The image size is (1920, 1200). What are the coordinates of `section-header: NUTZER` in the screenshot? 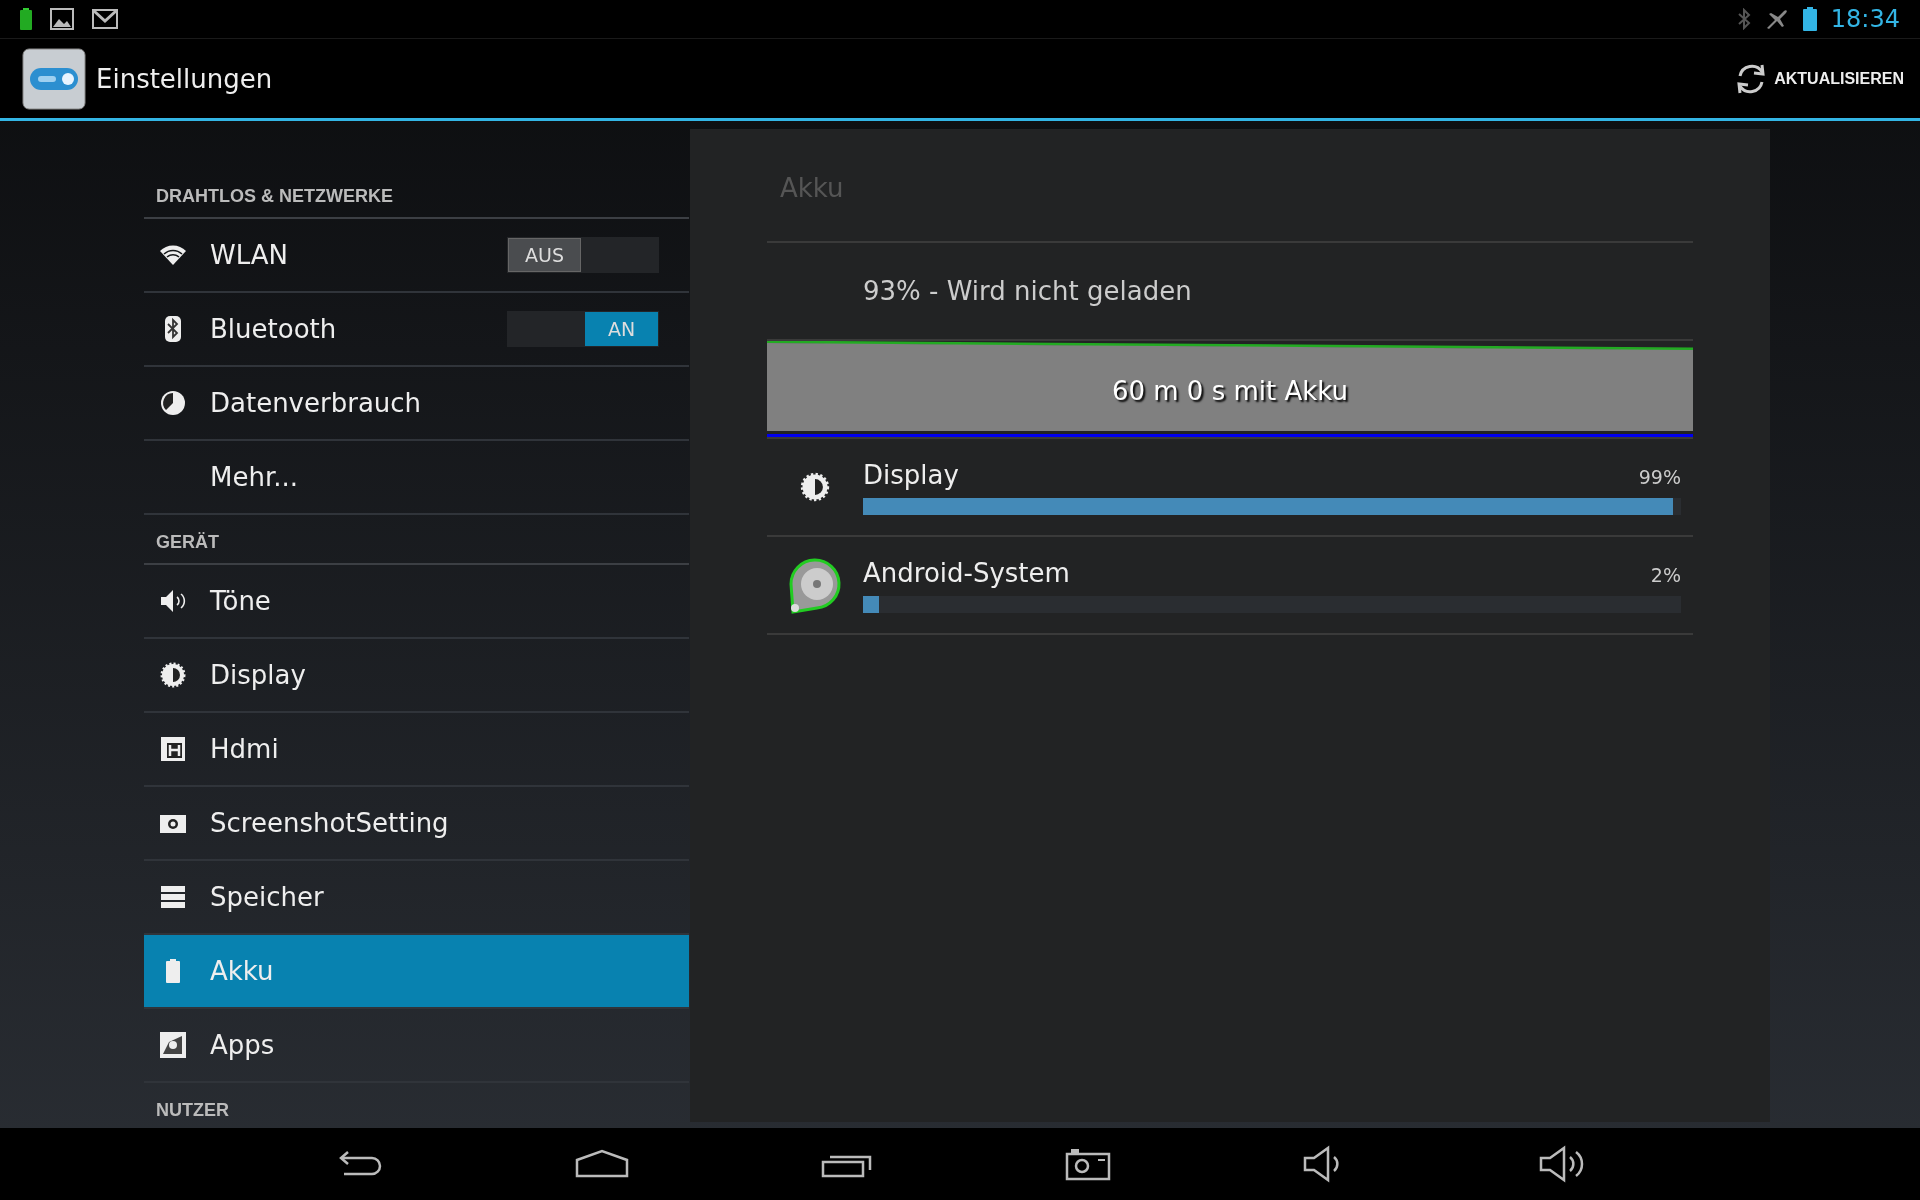 It's located at (192, 1110).